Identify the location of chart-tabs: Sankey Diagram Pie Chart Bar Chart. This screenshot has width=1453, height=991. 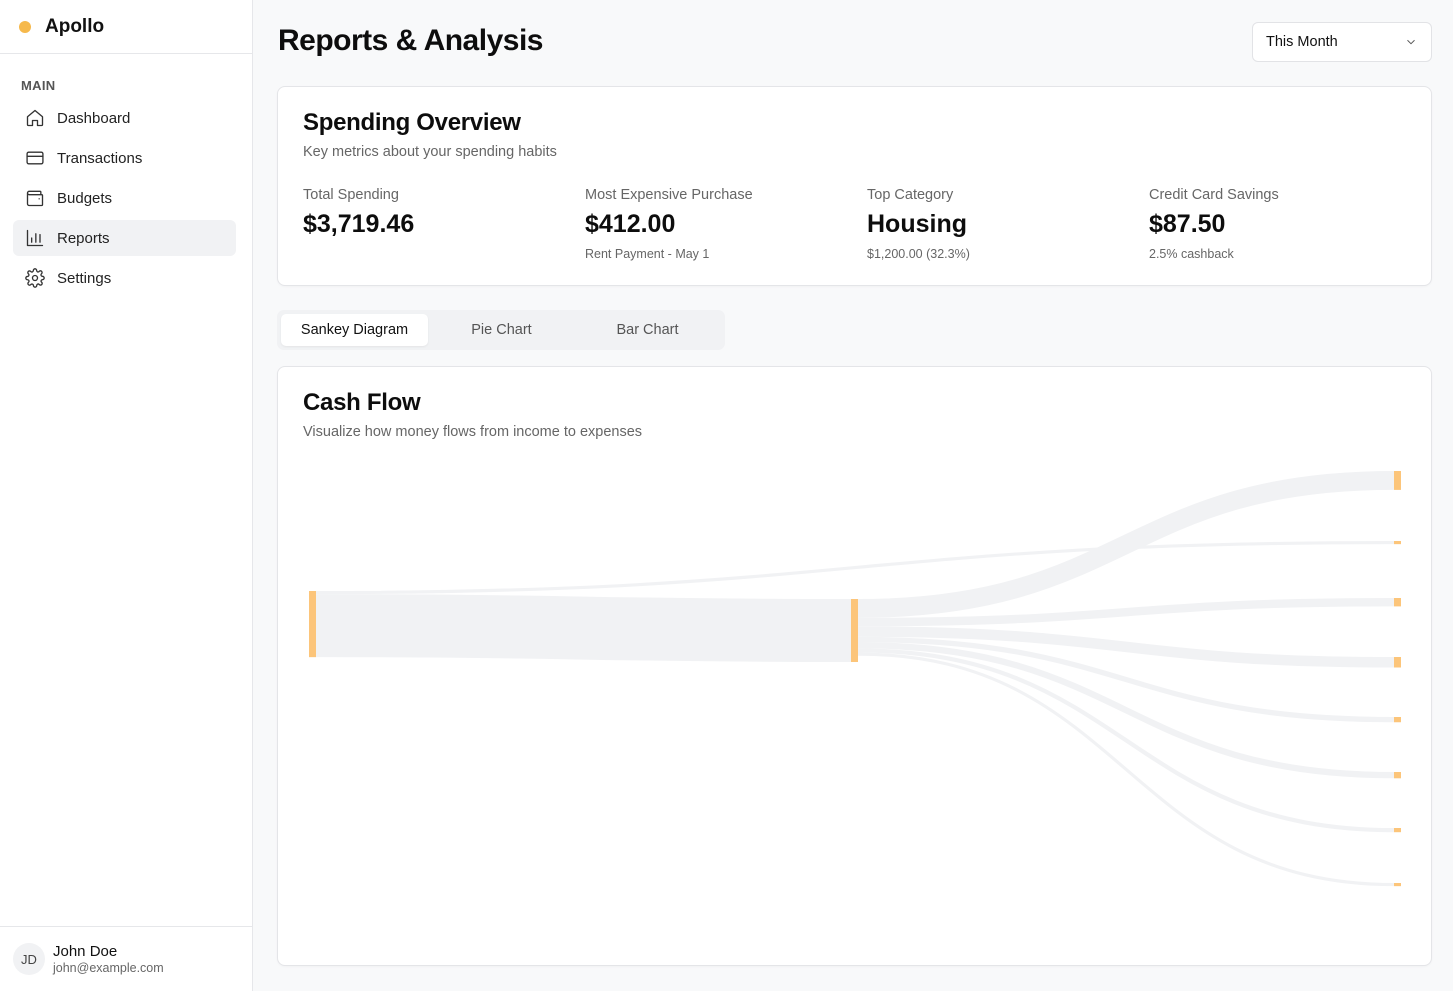
(501, 330).